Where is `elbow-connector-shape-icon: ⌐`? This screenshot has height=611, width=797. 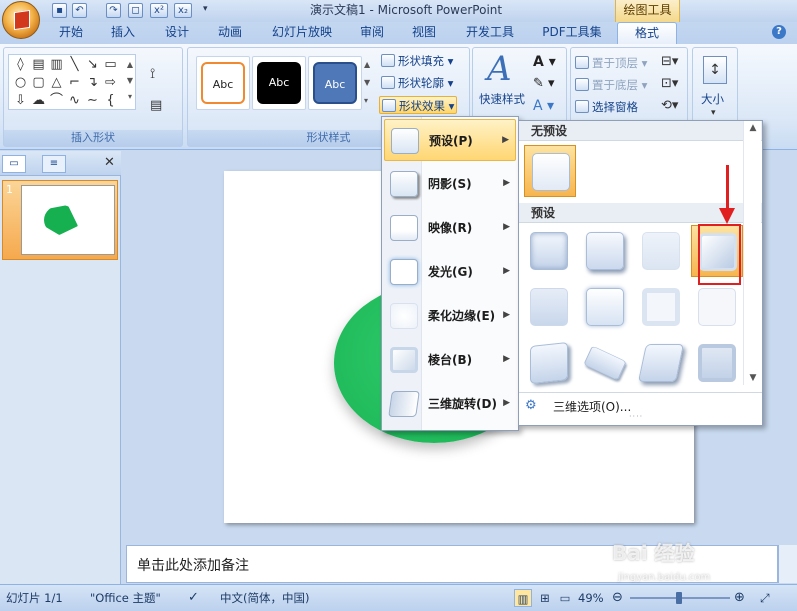 elbow-connector-shape-icon: ⌐ is located at coordinates (74, 82).